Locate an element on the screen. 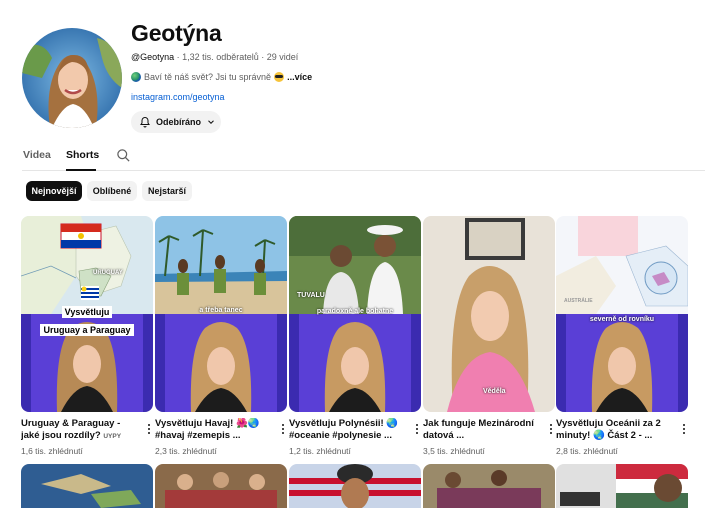 The height and width of the screenshot is (508, 705). sunglasses-icon is located at coordinates (279, 77).